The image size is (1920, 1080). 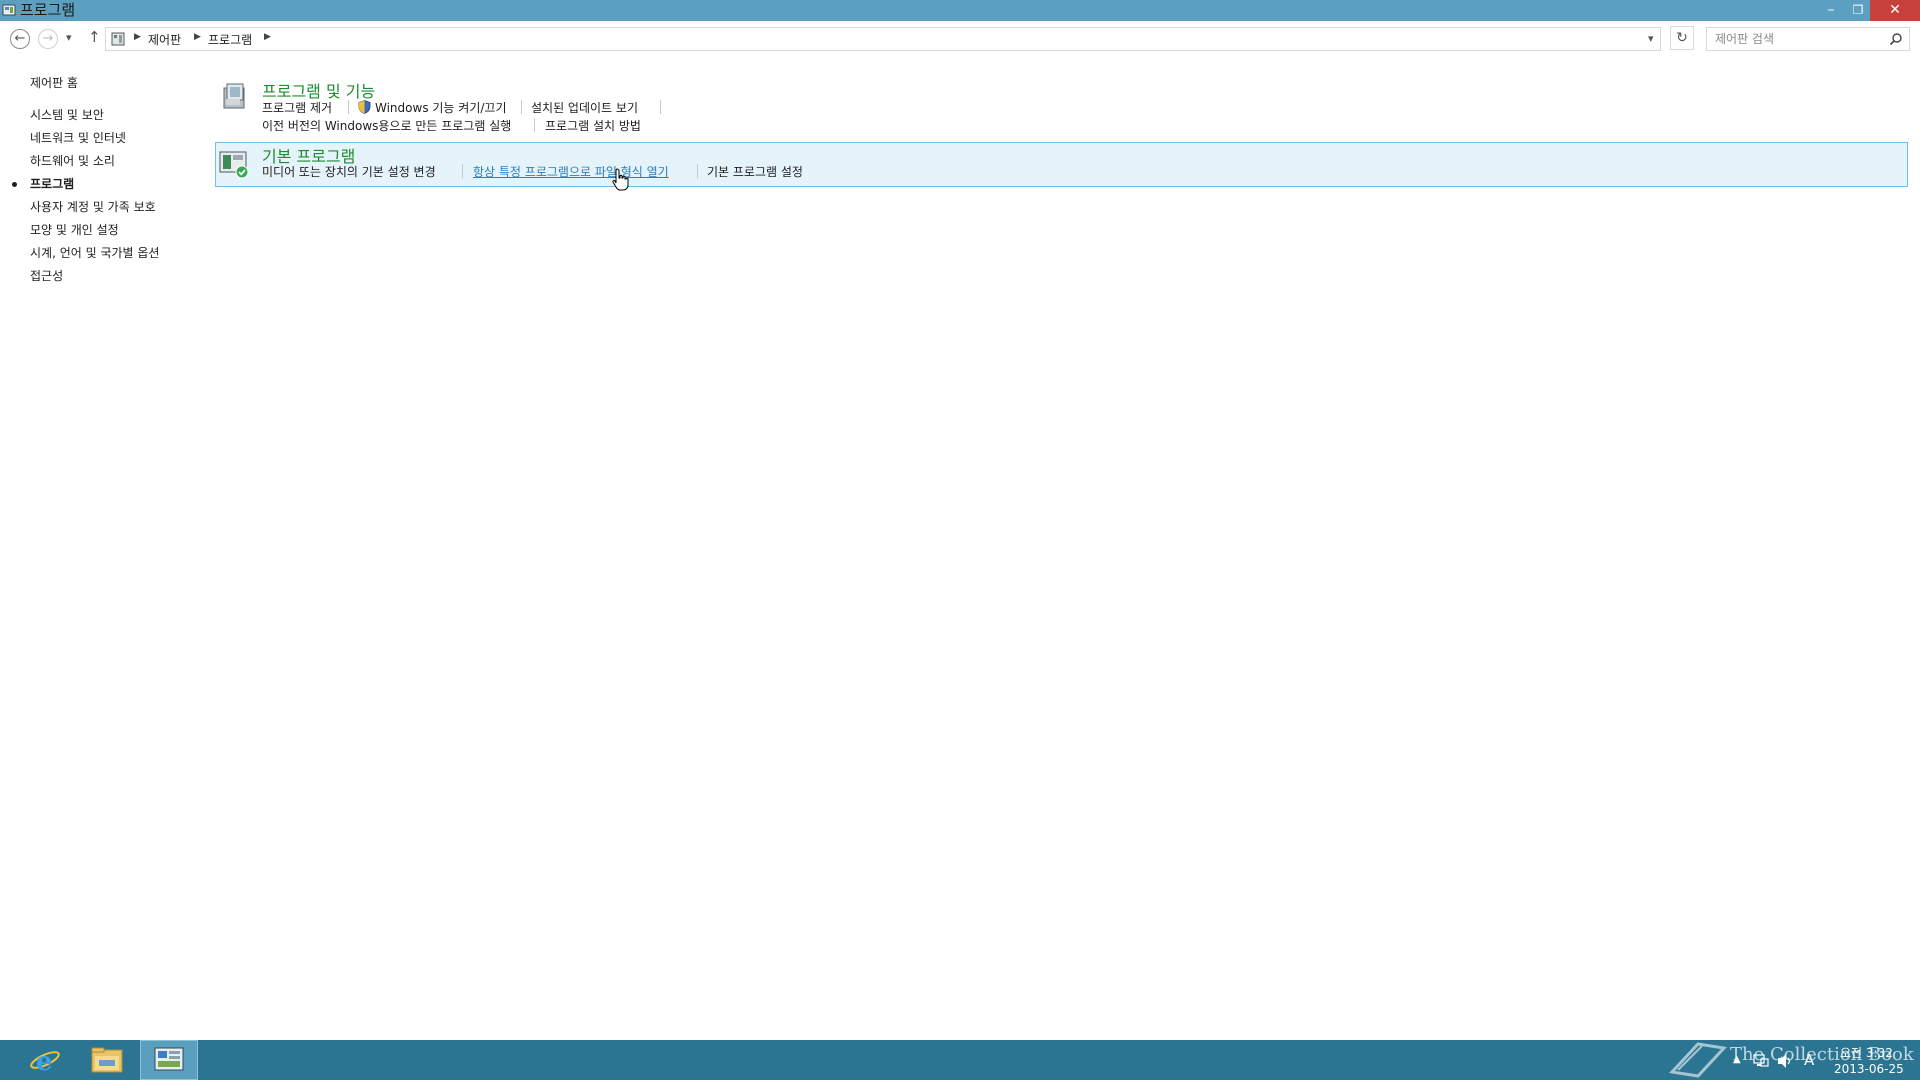 I want to click on network-icon, so click(x=1761, y=1061).